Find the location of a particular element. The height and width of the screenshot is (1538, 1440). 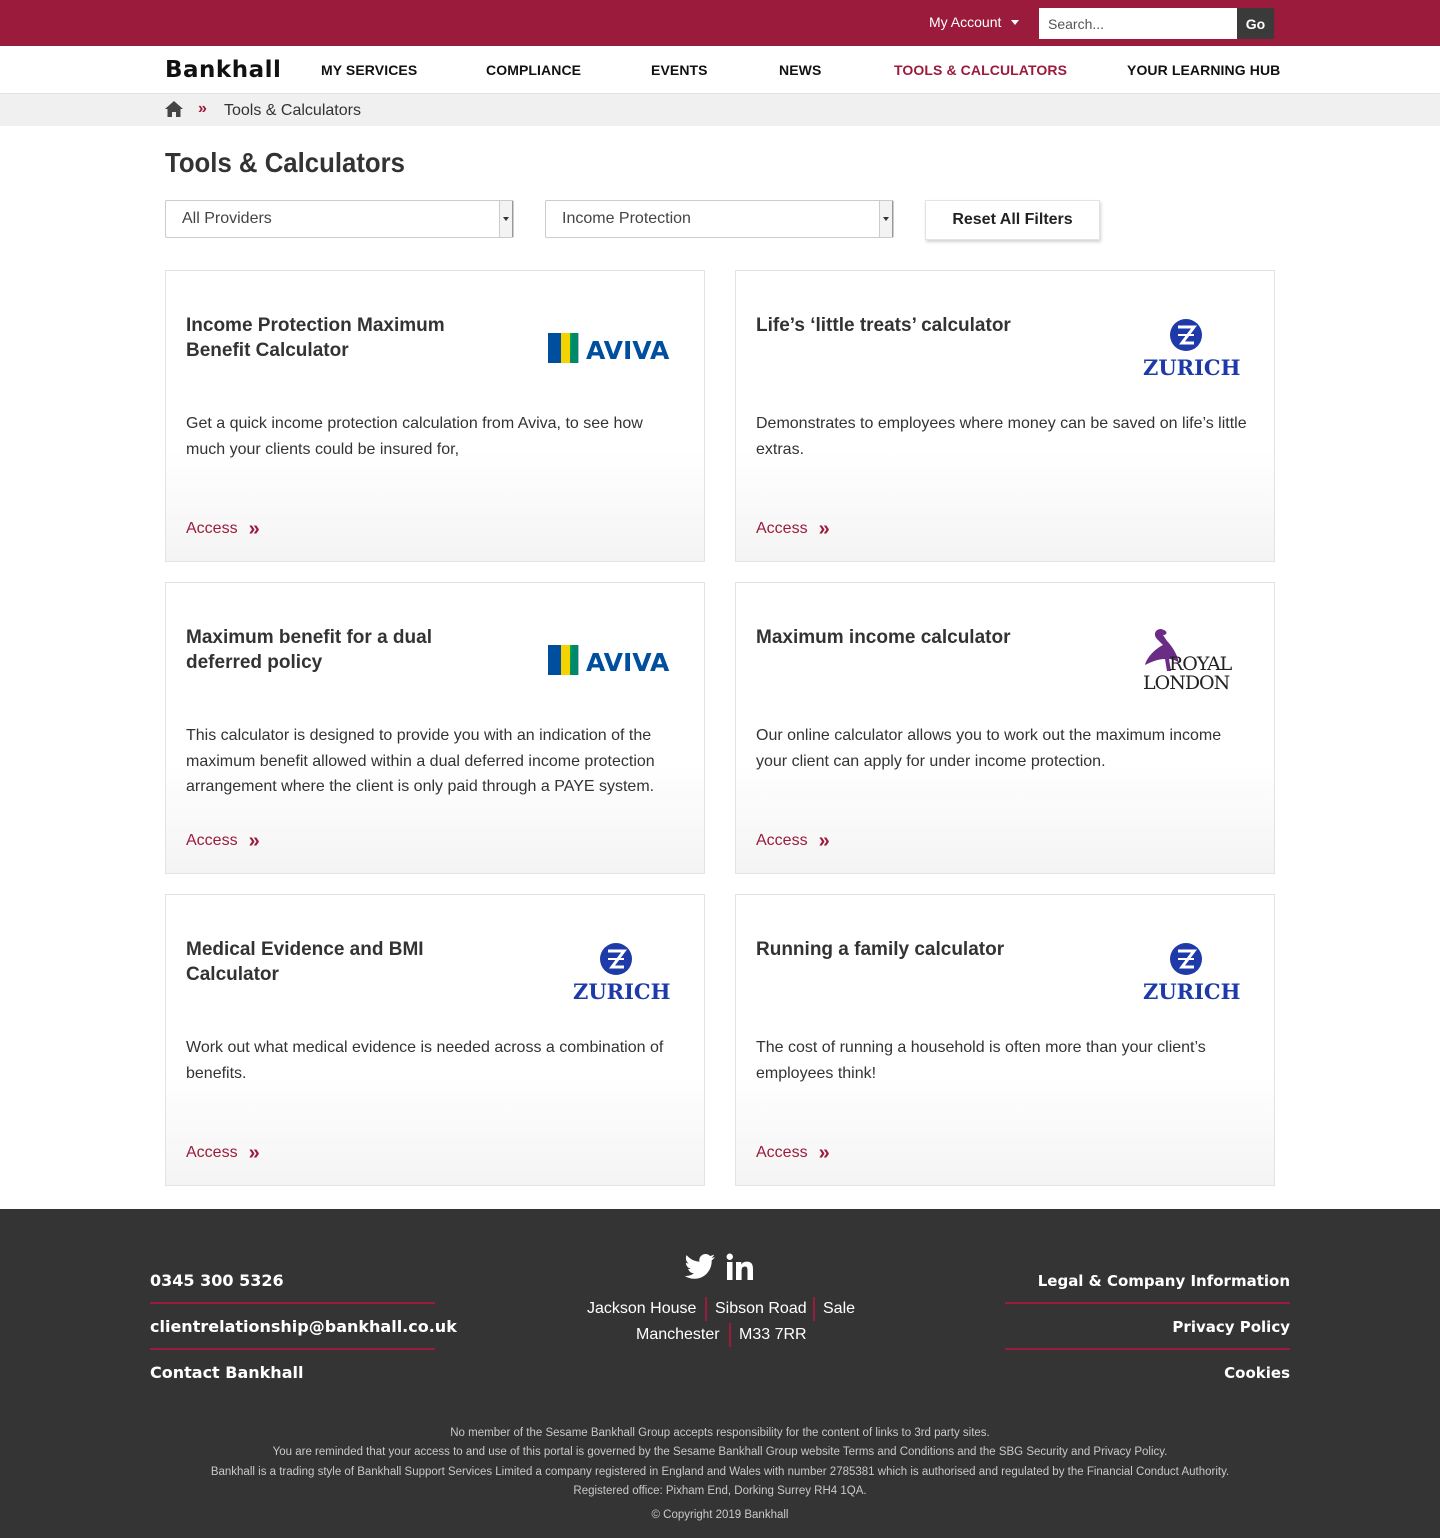

nav-my-services: MY SERVICES is located at coordinates (369, 70).